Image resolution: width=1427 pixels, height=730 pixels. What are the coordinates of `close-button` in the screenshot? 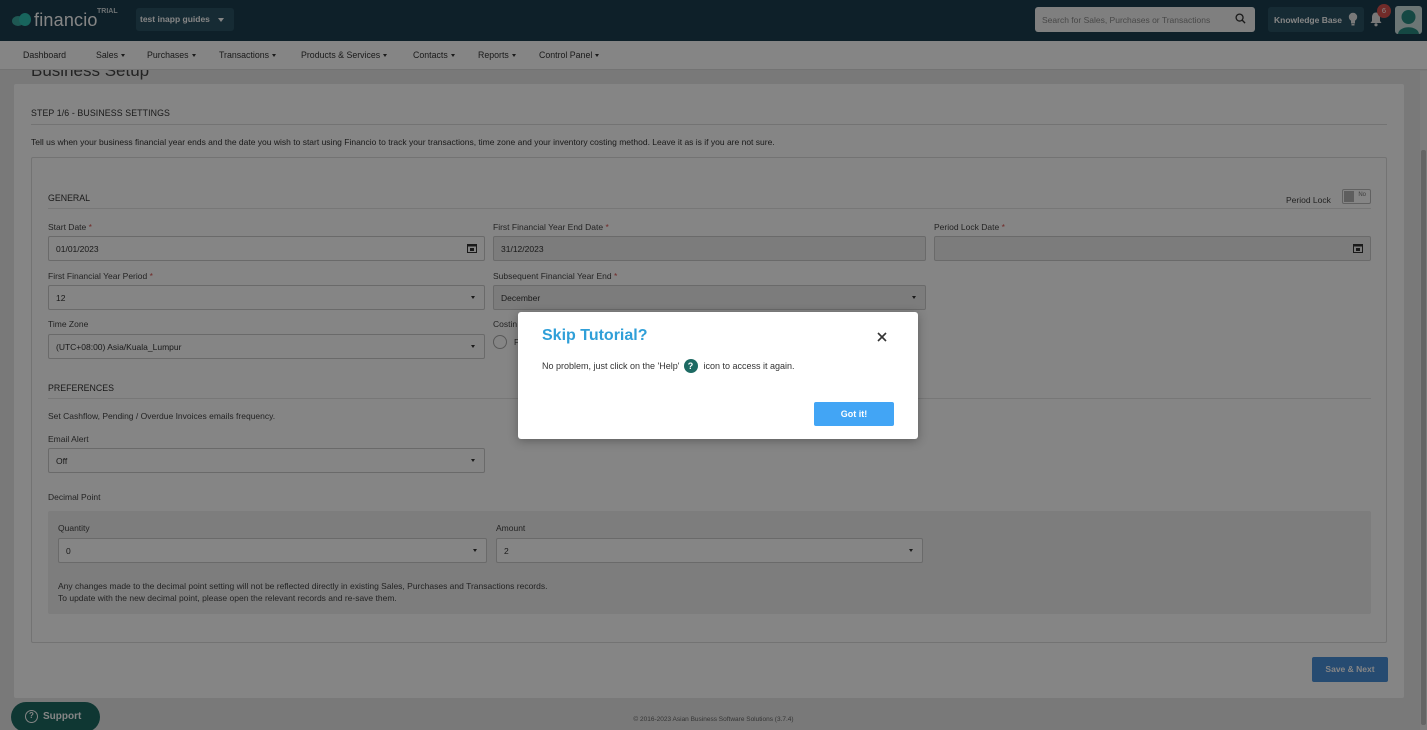 It's located at (882, 337).